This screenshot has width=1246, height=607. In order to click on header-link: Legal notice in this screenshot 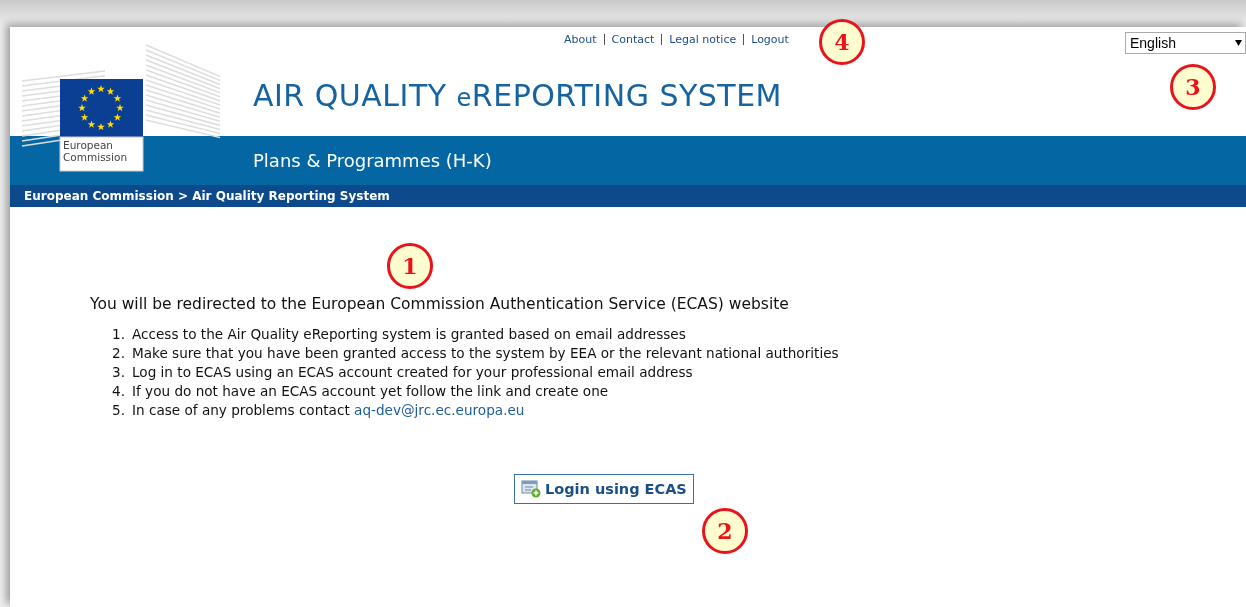, I will do `click(703, 39)`.